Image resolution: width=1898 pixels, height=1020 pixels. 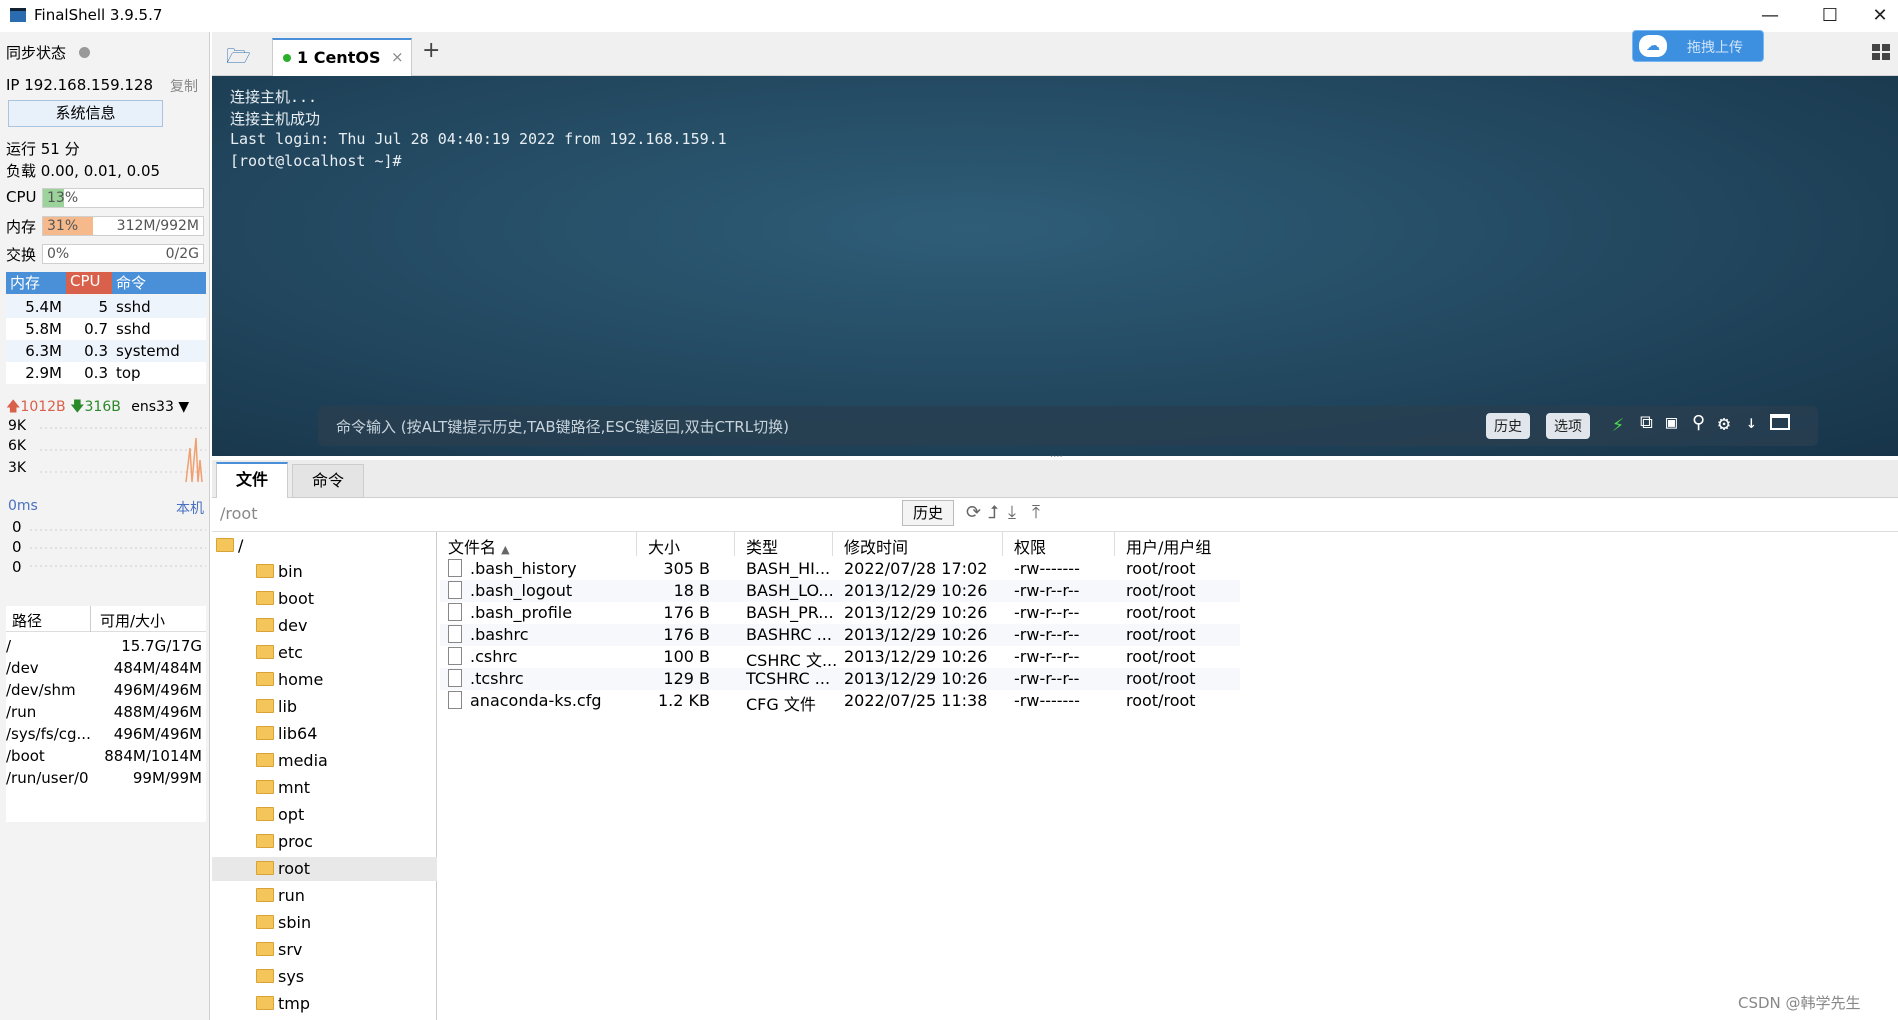 What do you see at coordinates (106, 647) in the screenshot?
I see `disk-row: / 15.7G/17G` at bounding box center [106, 647].